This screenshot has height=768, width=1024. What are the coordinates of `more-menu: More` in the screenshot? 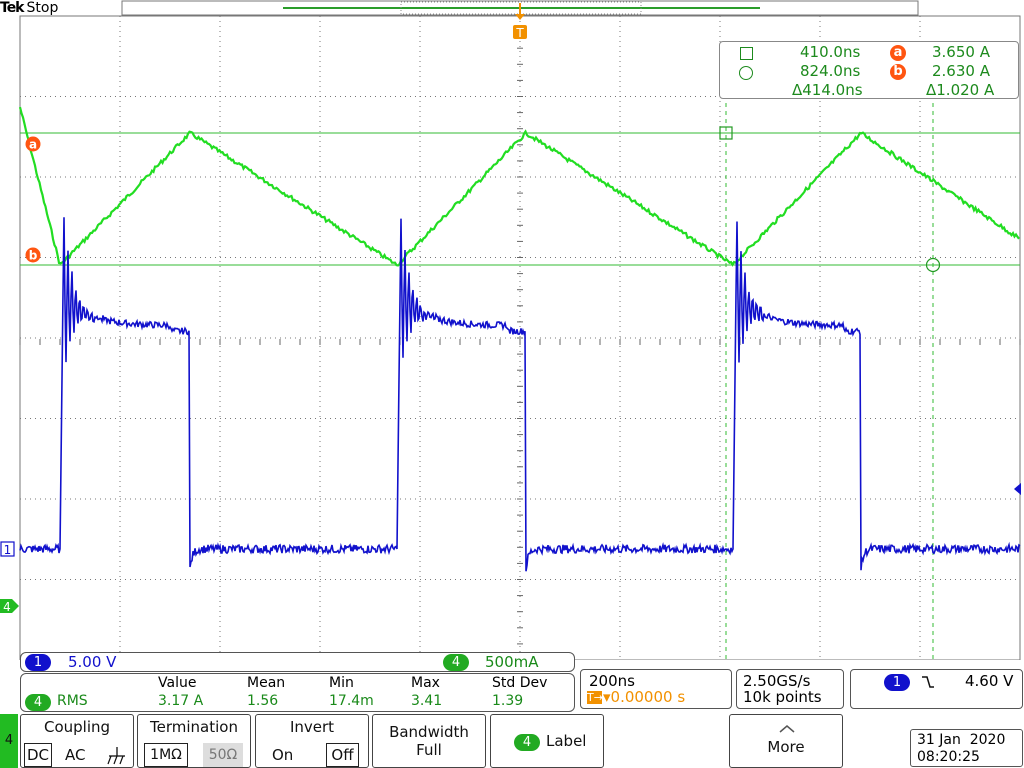 It's located at (786, 741).